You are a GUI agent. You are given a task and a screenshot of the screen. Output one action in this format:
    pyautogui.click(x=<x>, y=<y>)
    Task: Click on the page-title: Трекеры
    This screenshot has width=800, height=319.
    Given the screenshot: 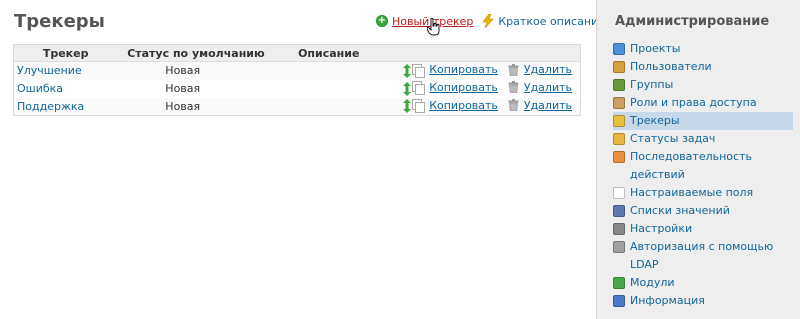 What is the action you would take?
    pyautogui.click(x=59, y=21)
    